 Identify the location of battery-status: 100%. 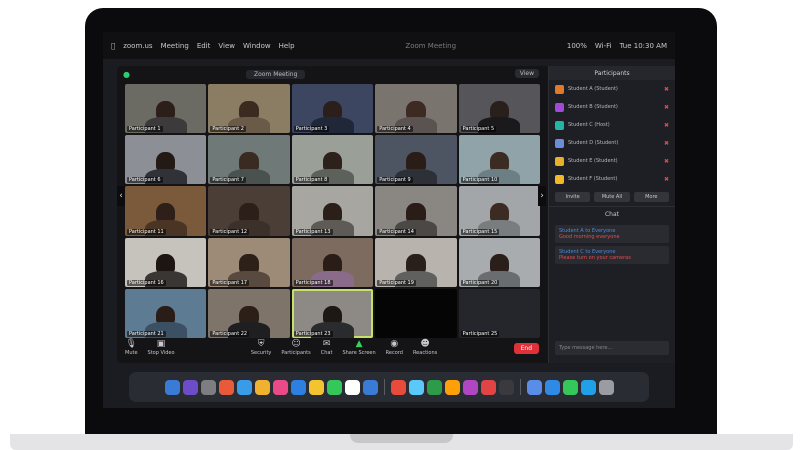
(577, 46).